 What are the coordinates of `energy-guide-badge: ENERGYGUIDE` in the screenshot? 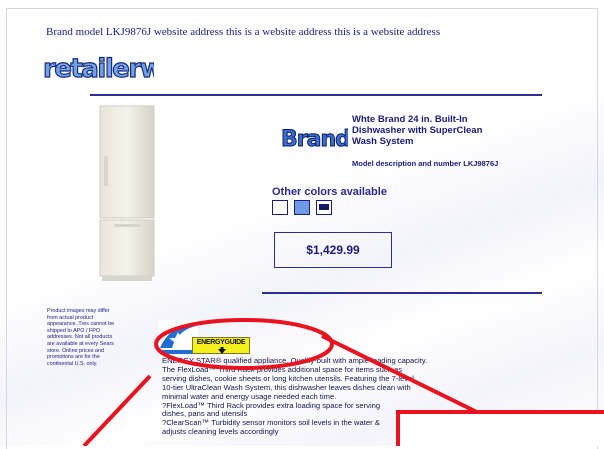 It's located at (221, 345).